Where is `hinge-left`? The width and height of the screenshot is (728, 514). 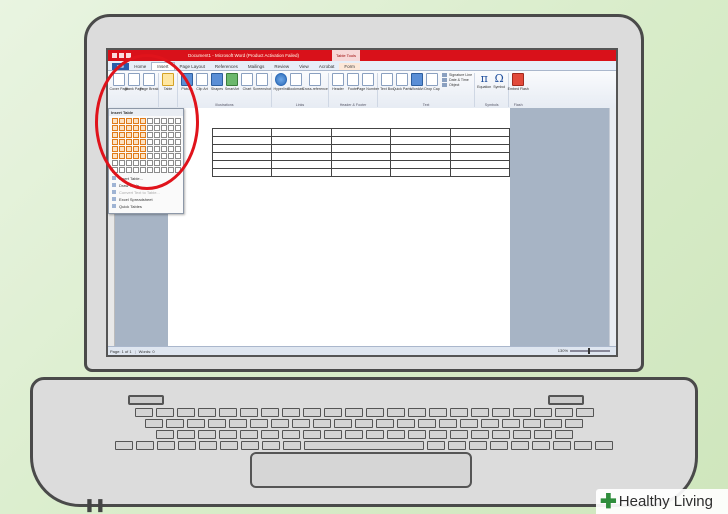 hinge-left is located at coordinates (146, 400).